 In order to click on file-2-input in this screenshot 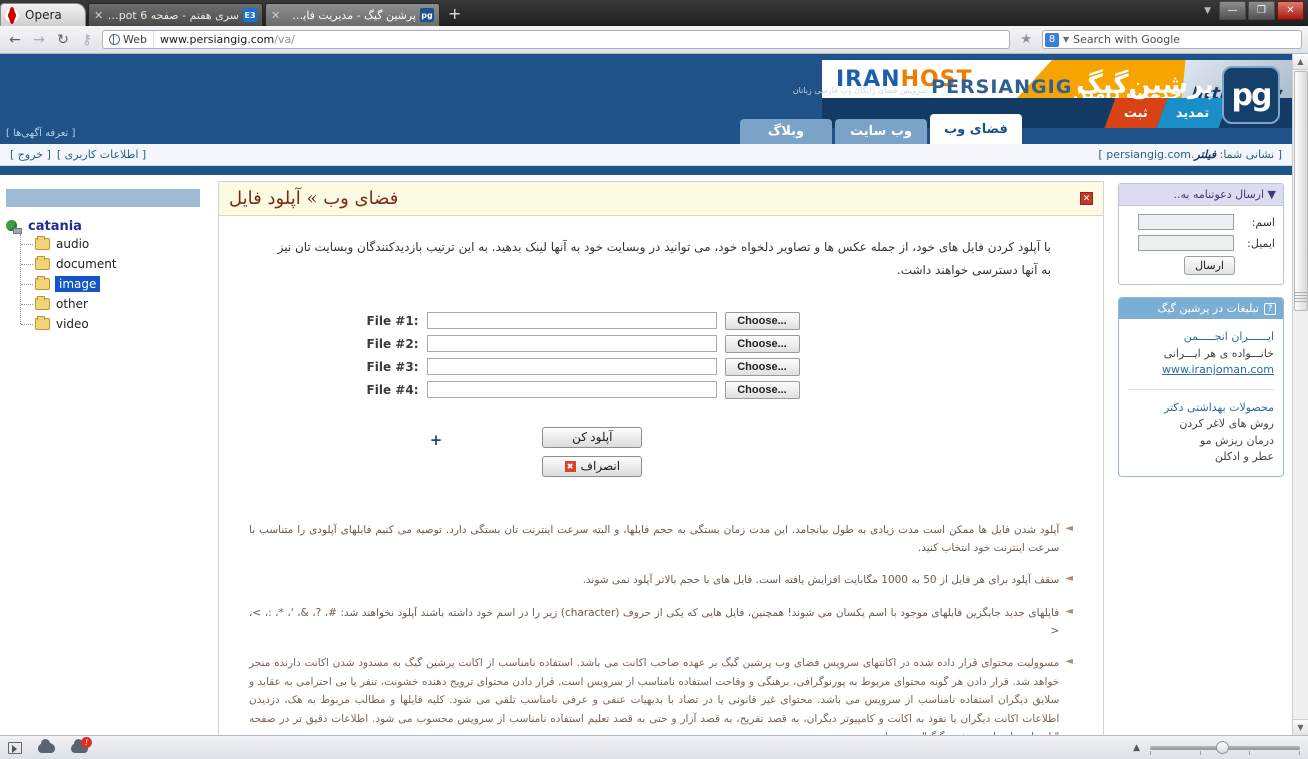, I will do `click(571, 344)`.